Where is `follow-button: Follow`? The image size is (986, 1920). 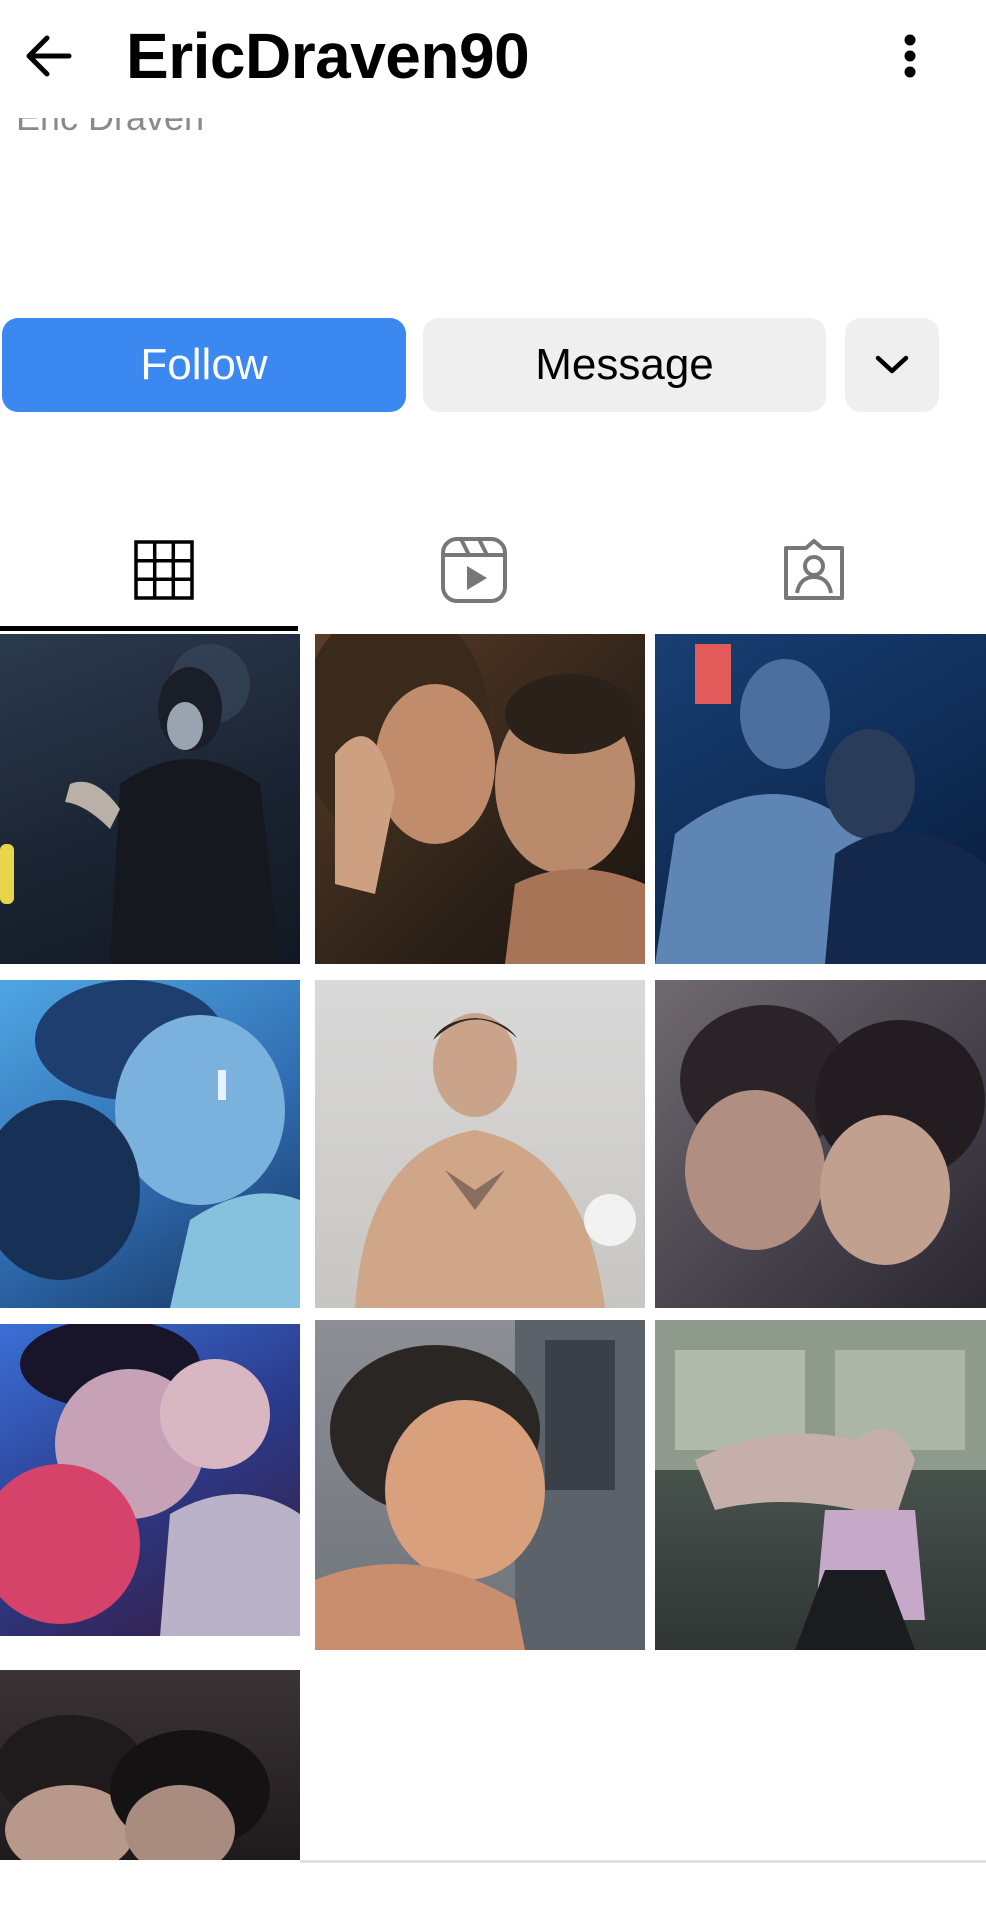
follow-button: Follow is located at coordinates (204, 365).